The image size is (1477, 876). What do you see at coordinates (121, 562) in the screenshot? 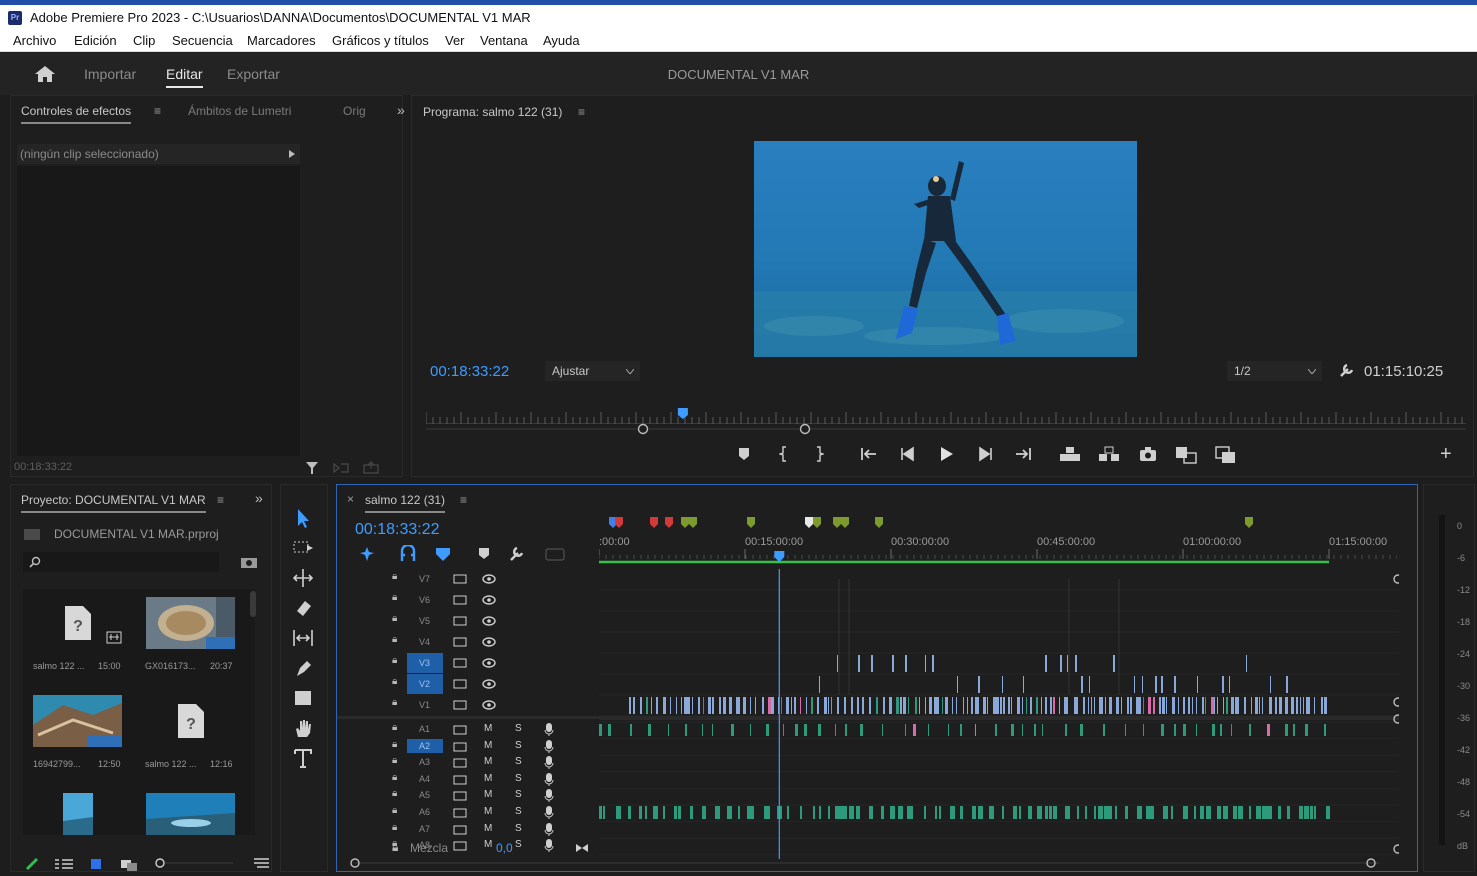
I see `search-input` at bounding box center [121, 562].